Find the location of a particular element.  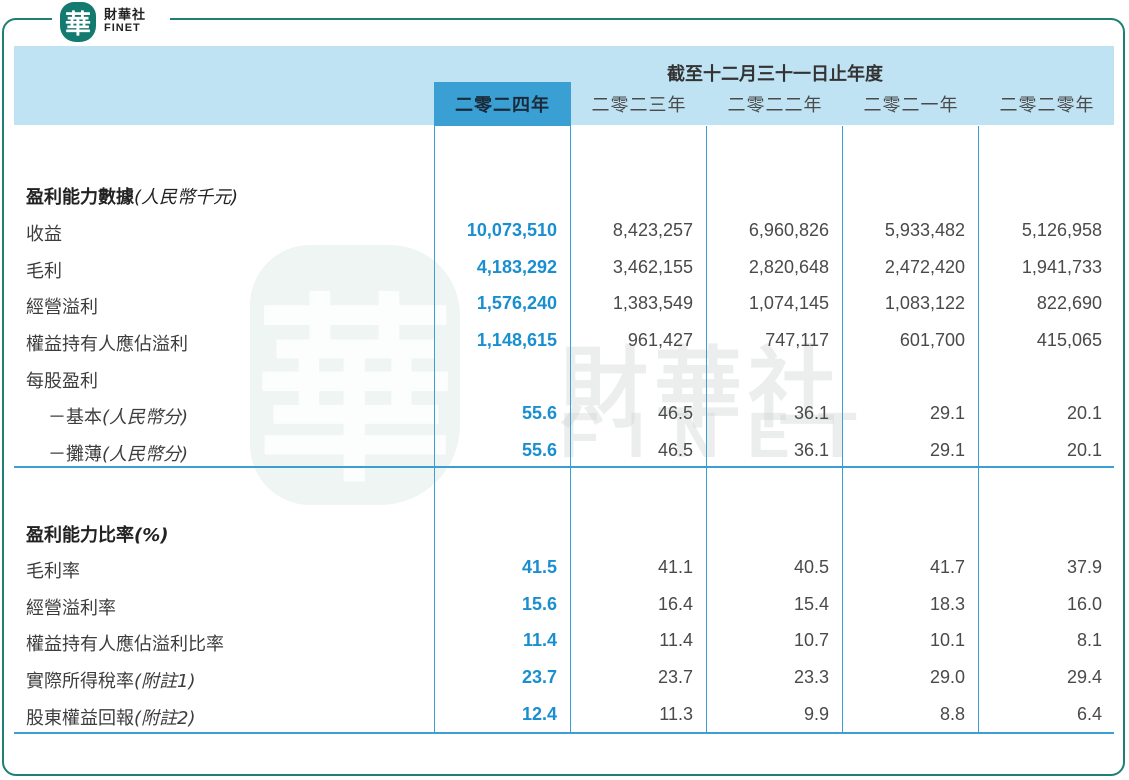

section2-title-text: 盈利能力比率 is located at coordinates (80, 535).